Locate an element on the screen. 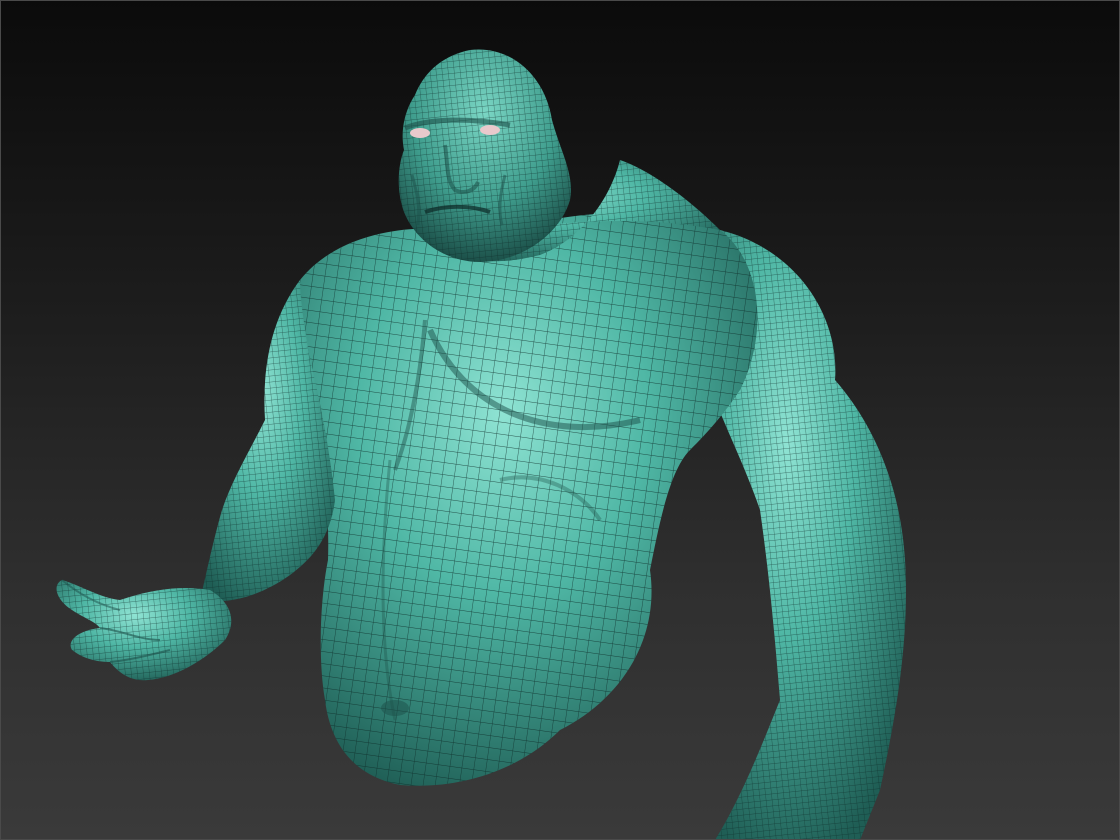 The image size is (1120, 840). right-eye is located at coordinates (490, 130).